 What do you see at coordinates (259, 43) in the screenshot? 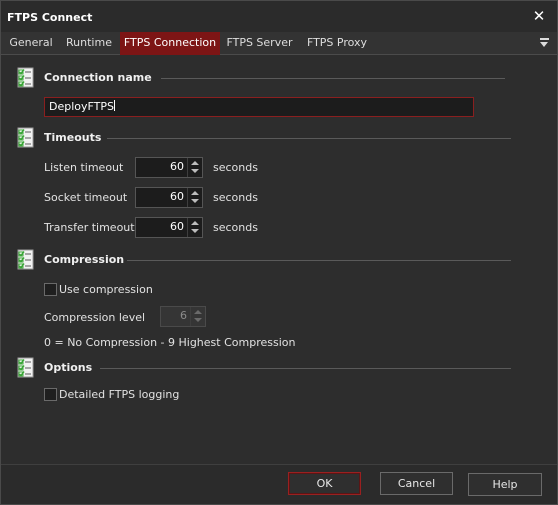
I see `tab-ftps-server: FTPS Server` at bounding box center [259, 43].